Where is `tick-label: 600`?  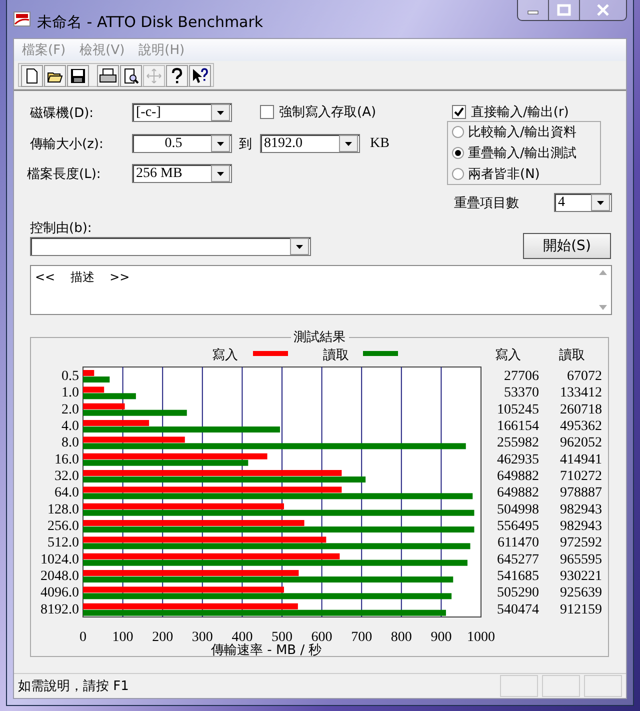
tick-label: 600 is located at coordinates (321, 637).